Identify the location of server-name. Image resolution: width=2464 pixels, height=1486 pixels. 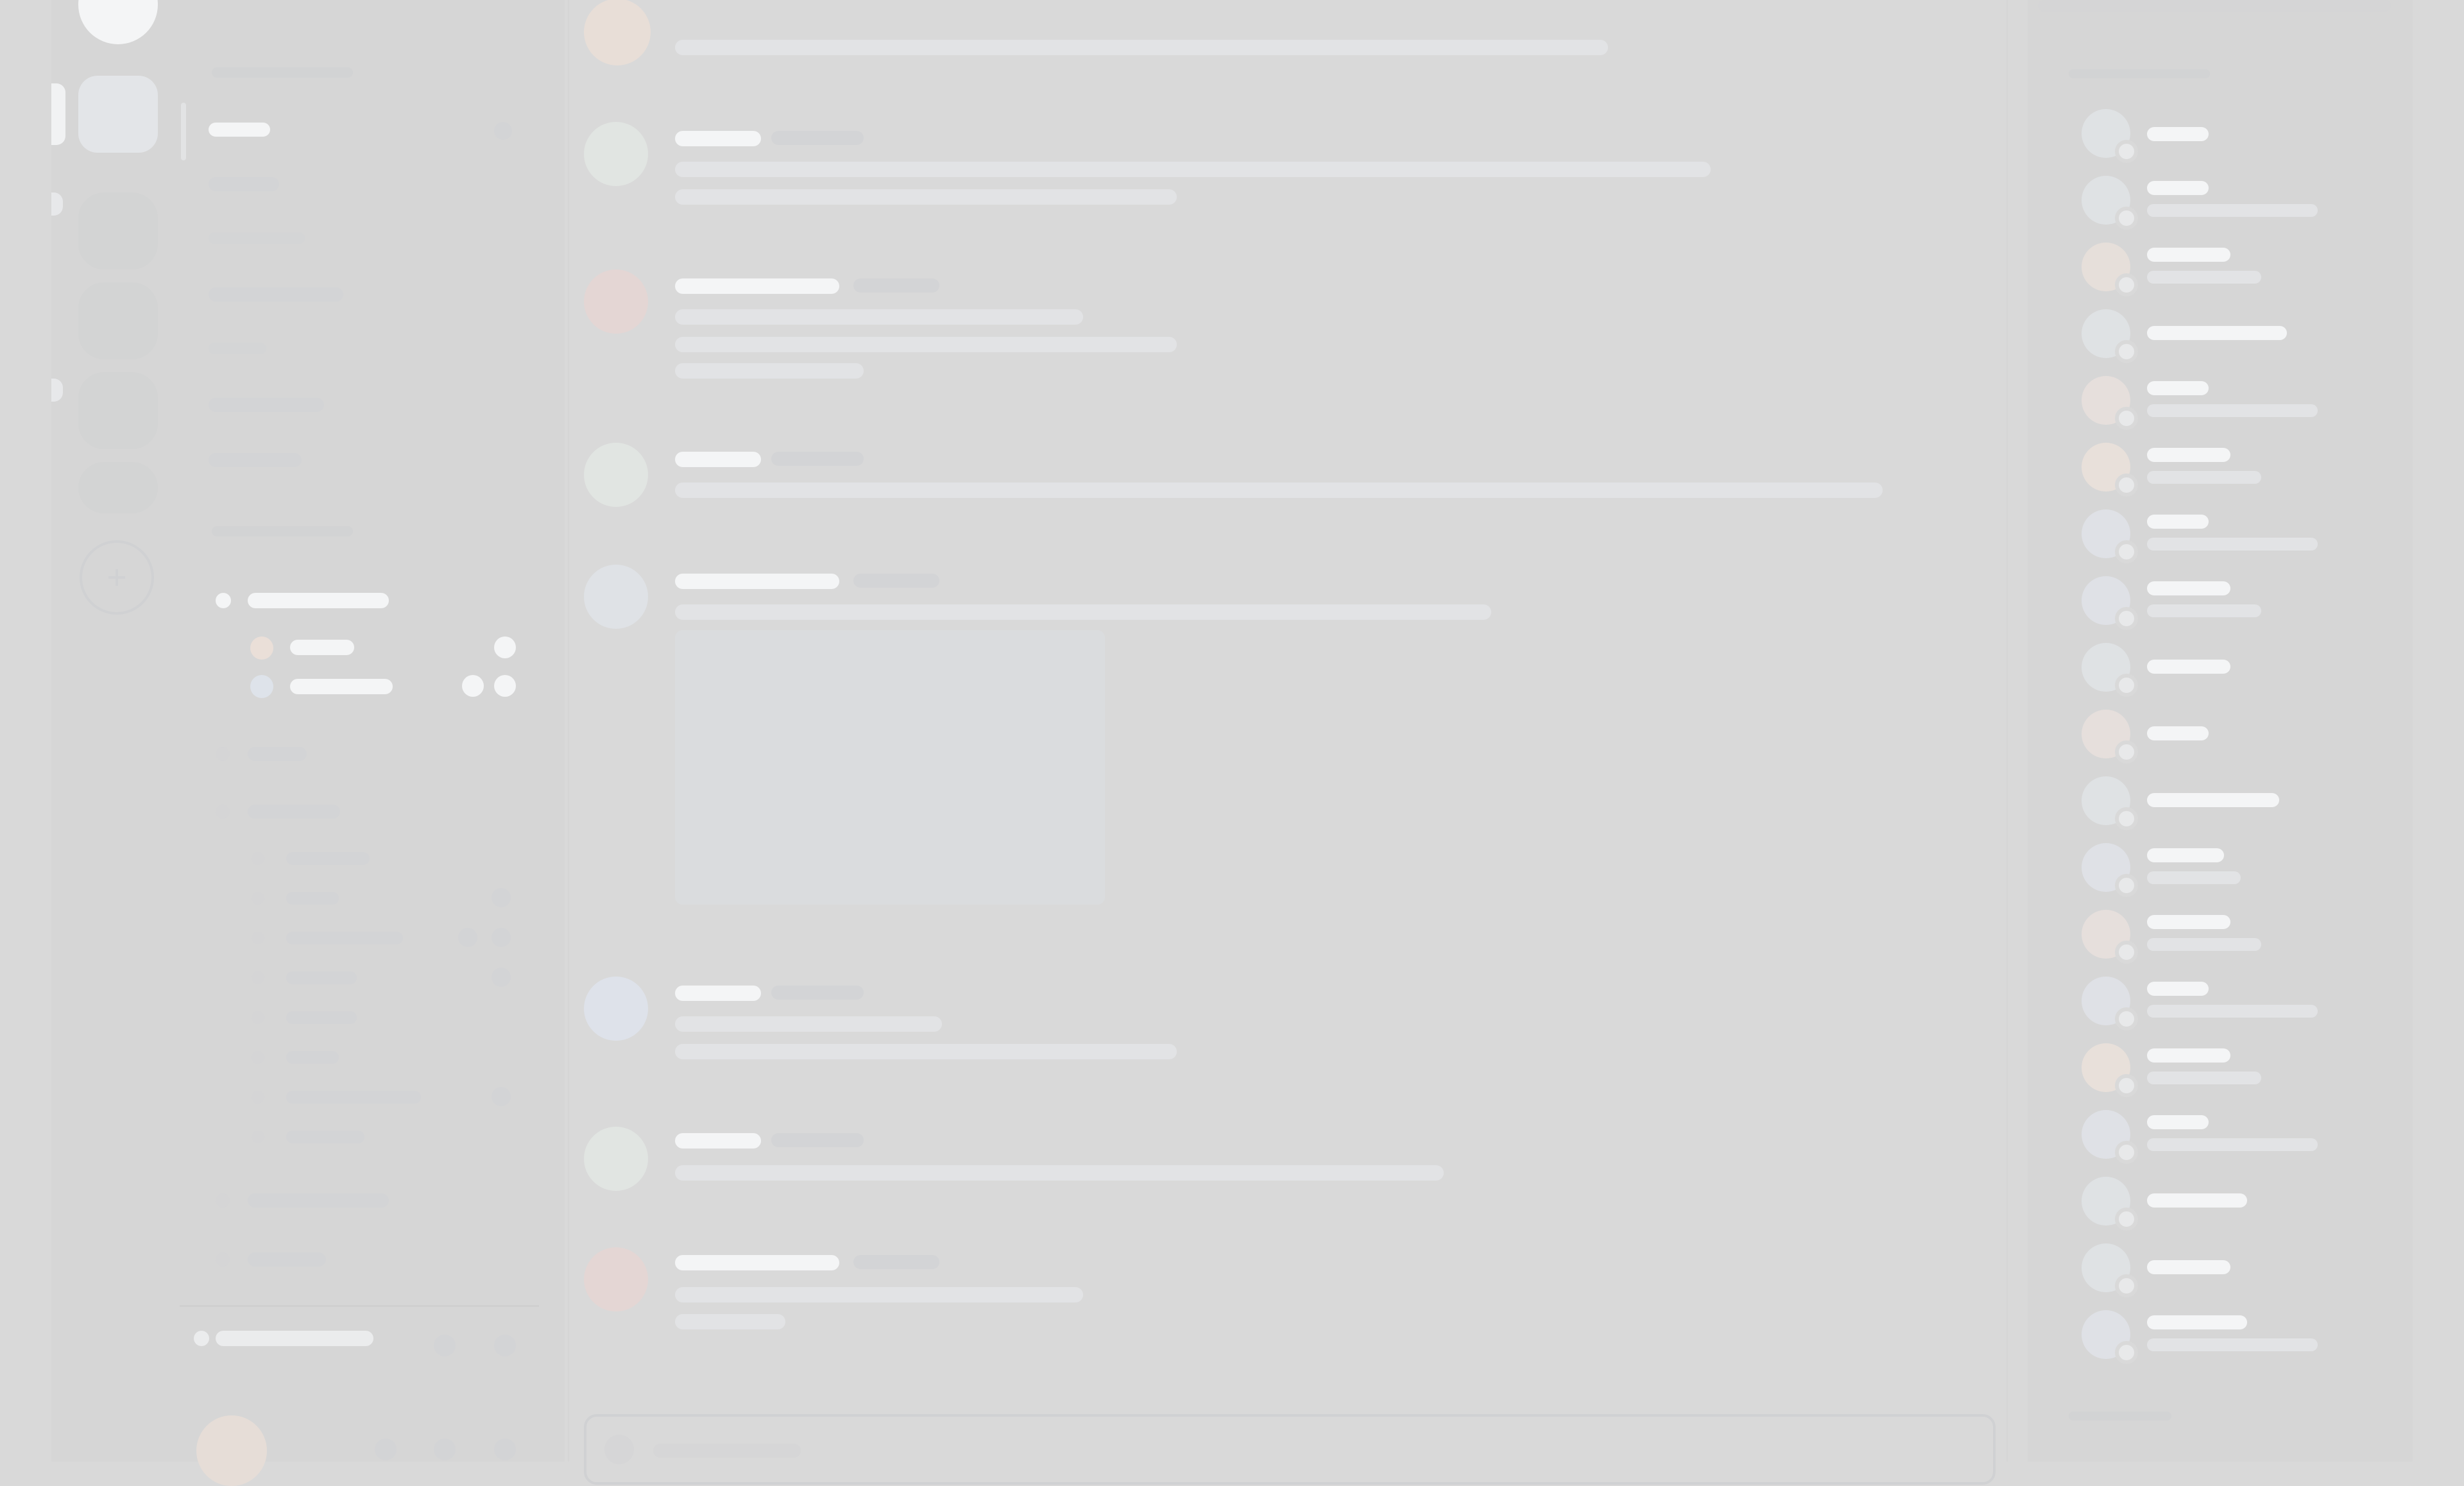
(283, 72).